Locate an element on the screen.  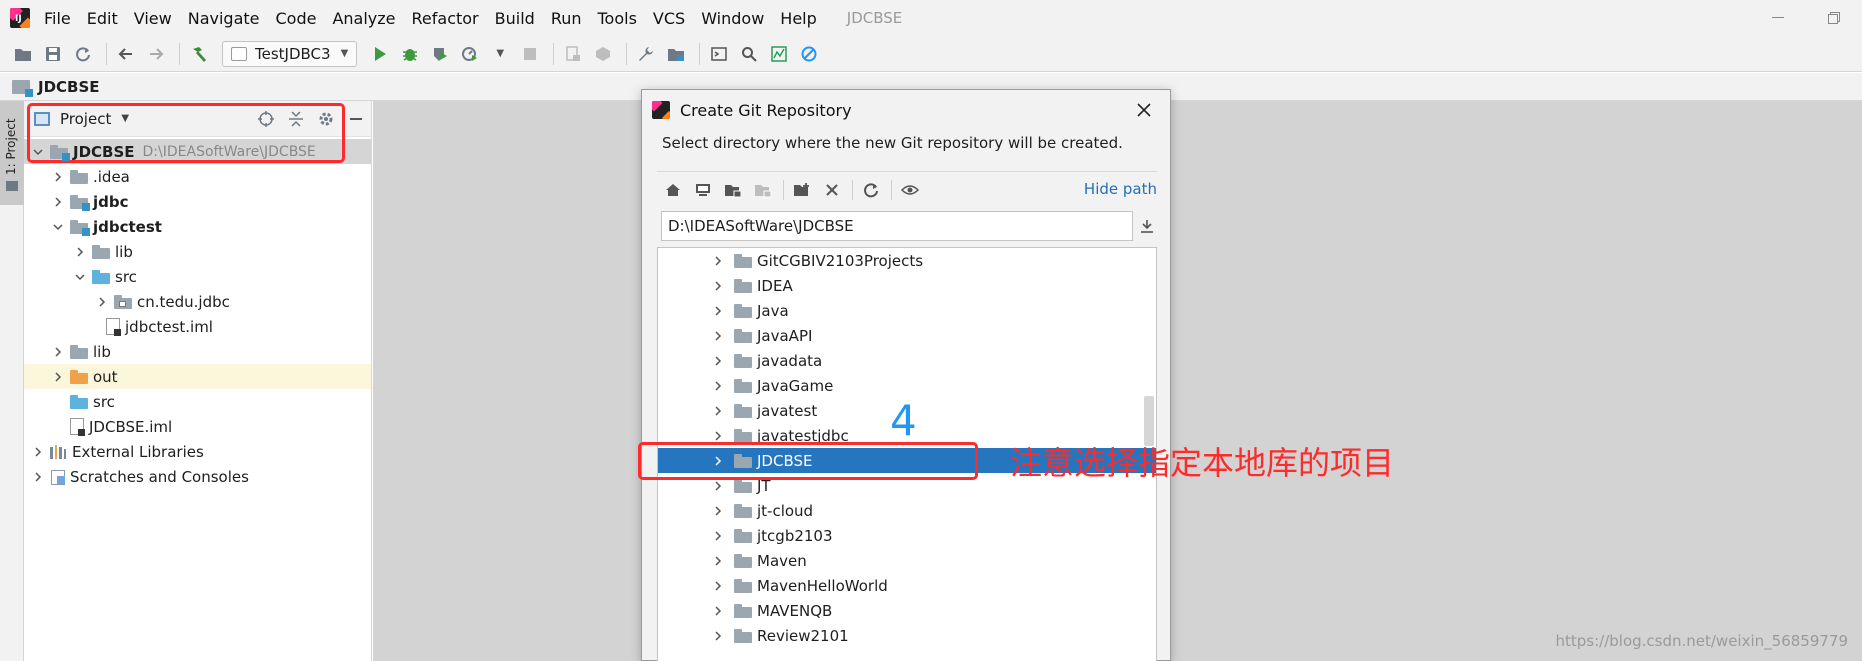
profile-button is located at coordinates (470, 54).